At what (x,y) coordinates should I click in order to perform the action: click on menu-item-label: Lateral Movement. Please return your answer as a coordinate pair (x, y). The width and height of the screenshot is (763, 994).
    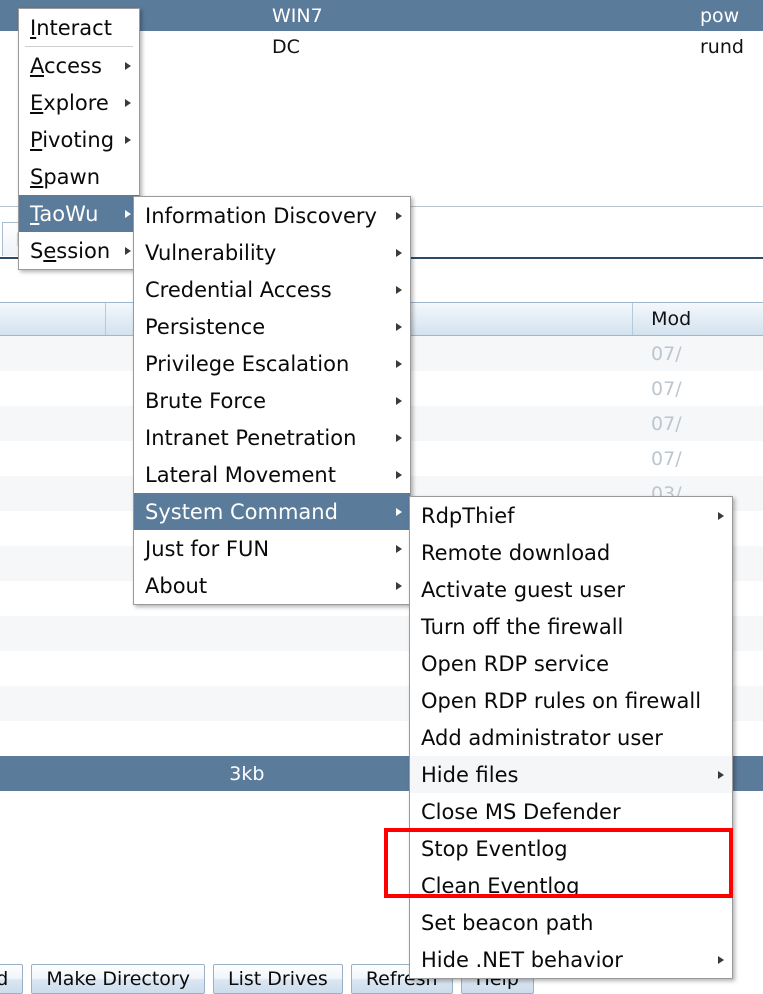
    Looking at the image, I should click on (240, 474).